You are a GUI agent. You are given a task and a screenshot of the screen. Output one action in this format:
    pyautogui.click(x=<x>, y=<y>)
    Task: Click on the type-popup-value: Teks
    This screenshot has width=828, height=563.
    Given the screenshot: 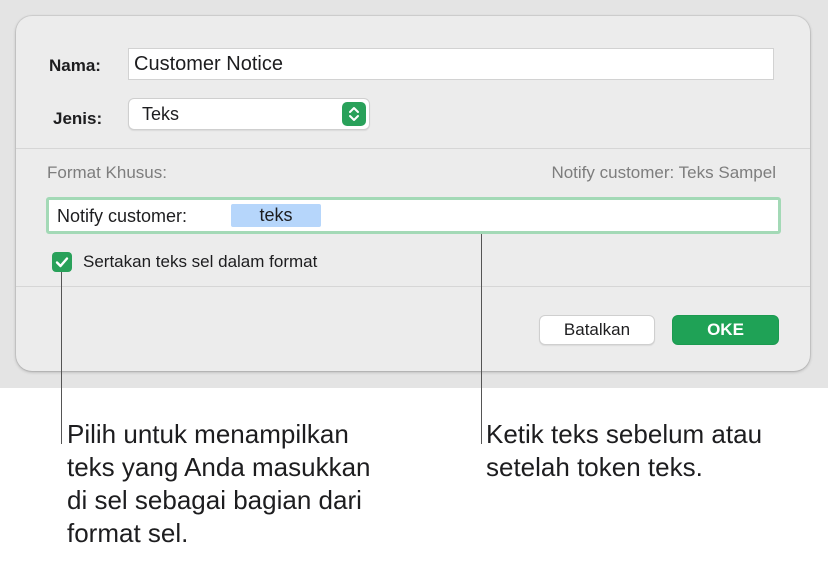 What is the action you would take?
    pyautogui.click(x=161, y=114)
    